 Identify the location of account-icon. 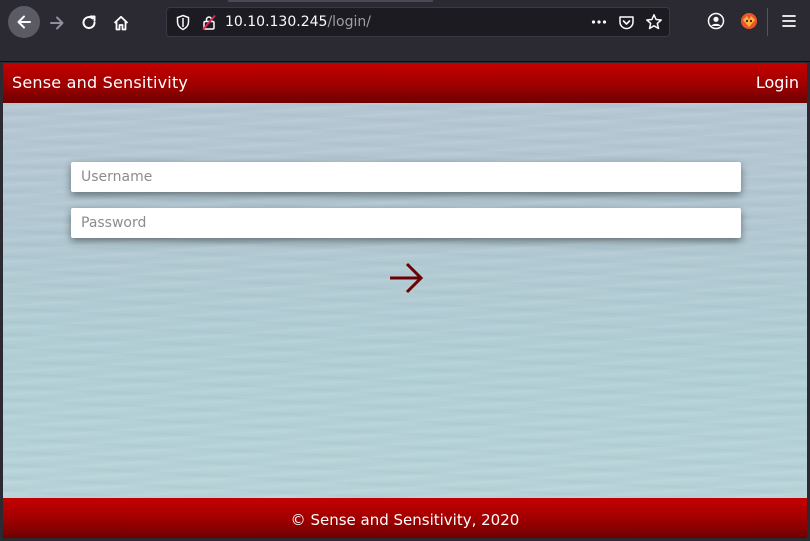
(716, 21).